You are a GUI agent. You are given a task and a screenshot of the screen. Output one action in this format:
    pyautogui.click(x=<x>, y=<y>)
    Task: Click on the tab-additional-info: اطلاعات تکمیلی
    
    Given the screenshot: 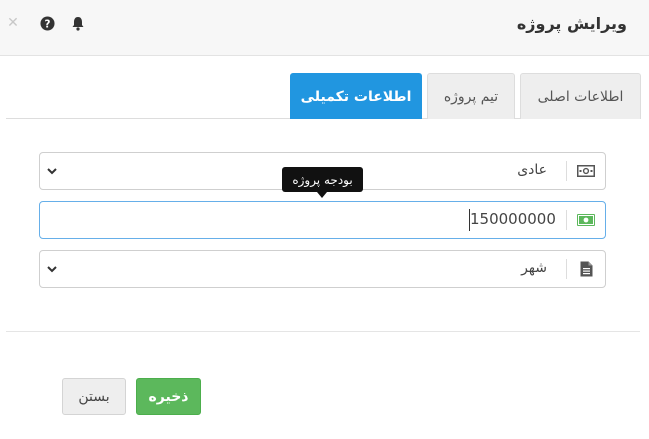 What is the action you would take?
    pyautogui.click(x=356, y=96)
    